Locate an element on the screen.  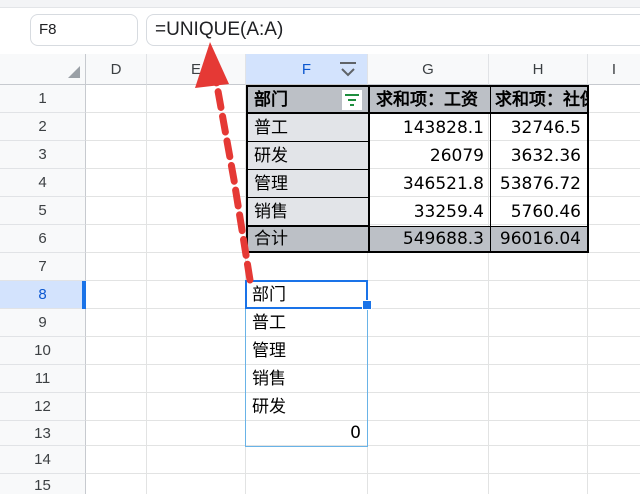
pivot-insurance-cell: 53876.72 is located at coordinates (539, 184).